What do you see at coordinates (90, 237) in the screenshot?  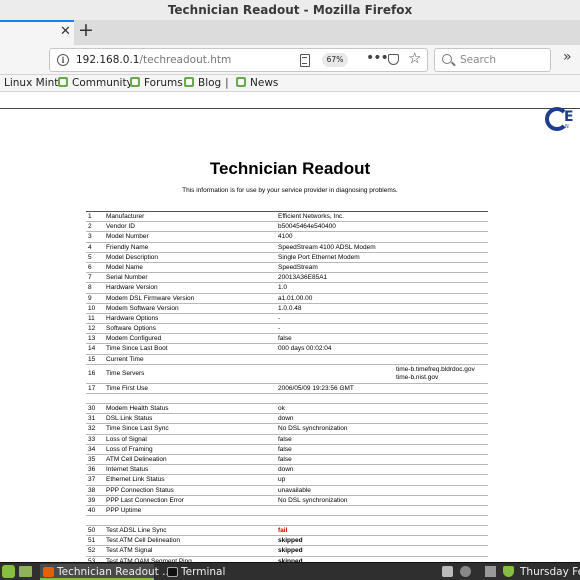 I see `row-number: 3` at bounding box center [90, 237].